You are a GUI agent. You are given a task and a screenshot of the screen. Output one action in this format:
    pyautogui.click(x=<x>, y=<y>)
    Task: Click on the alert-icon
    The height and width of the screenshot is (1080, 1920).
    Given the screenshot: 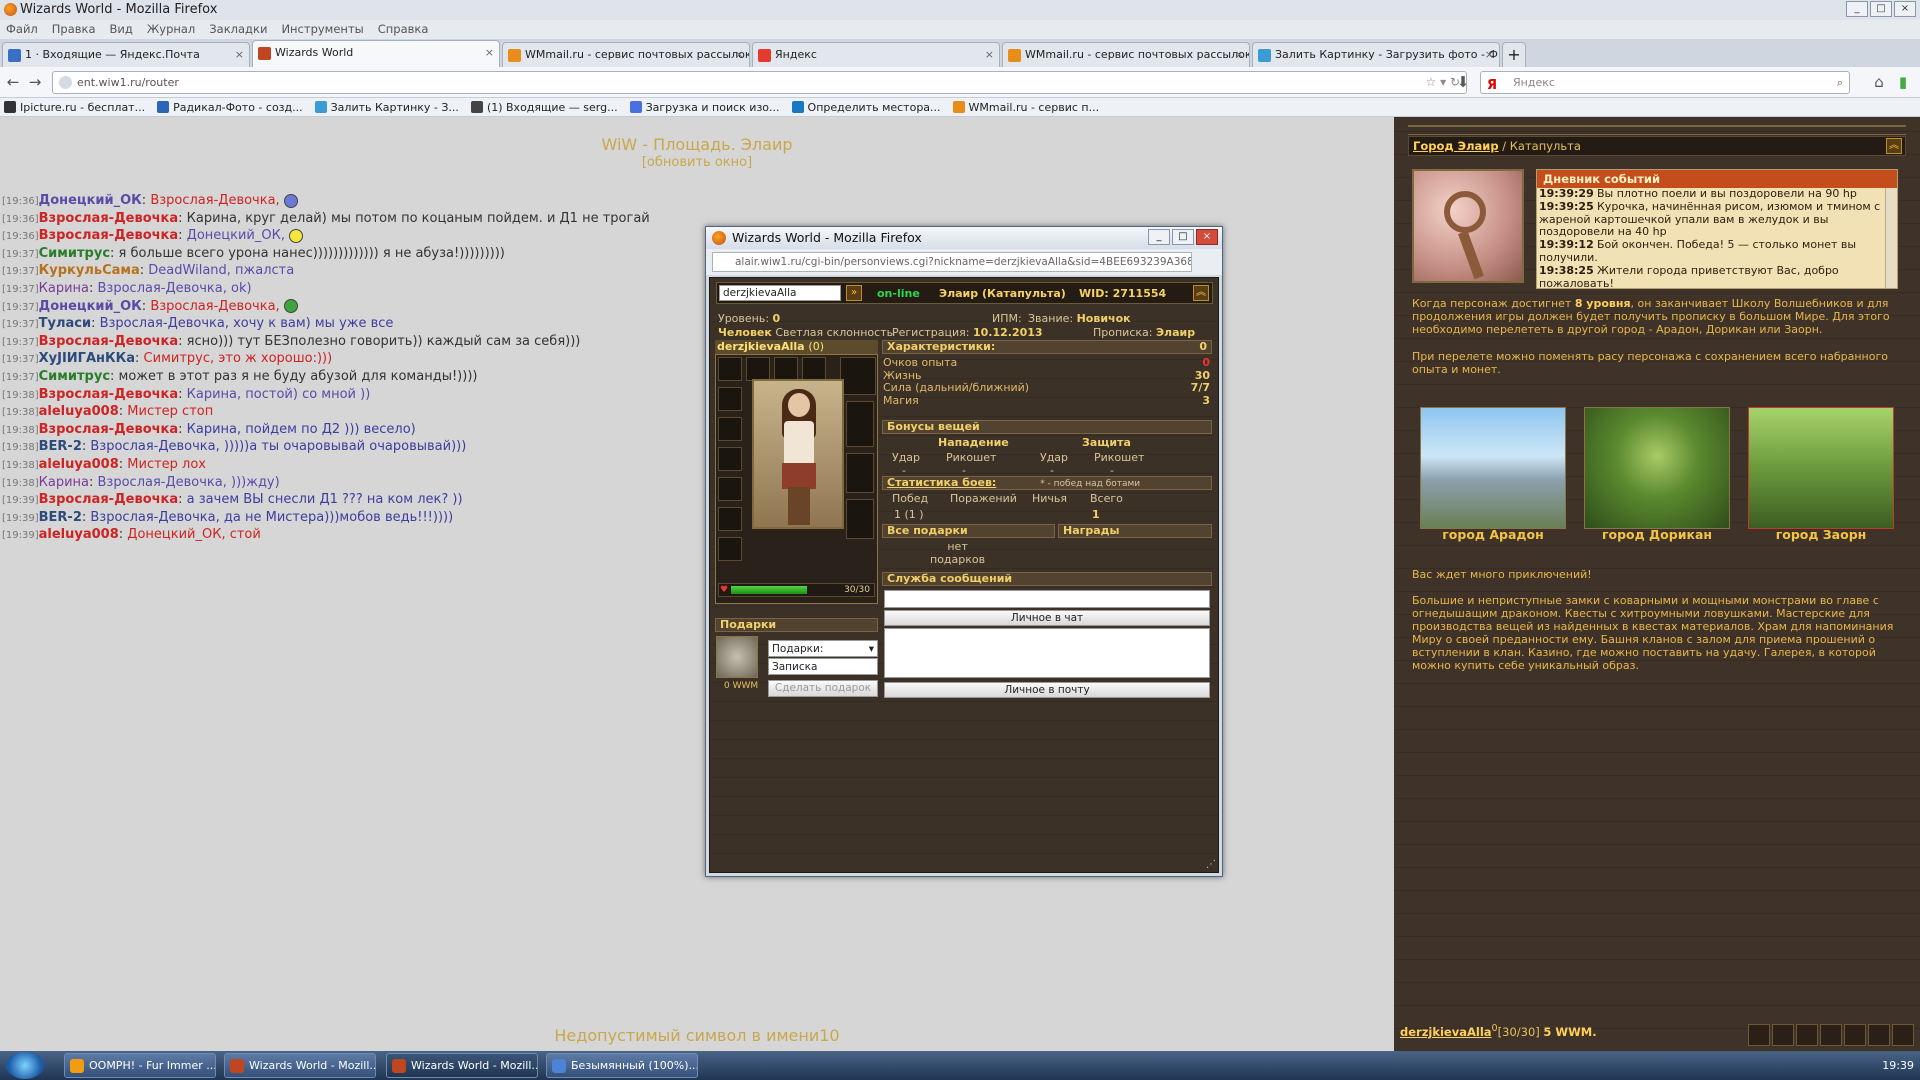 What is the action you would take?
    pyautogui.click(x=1879, y=1035)
    